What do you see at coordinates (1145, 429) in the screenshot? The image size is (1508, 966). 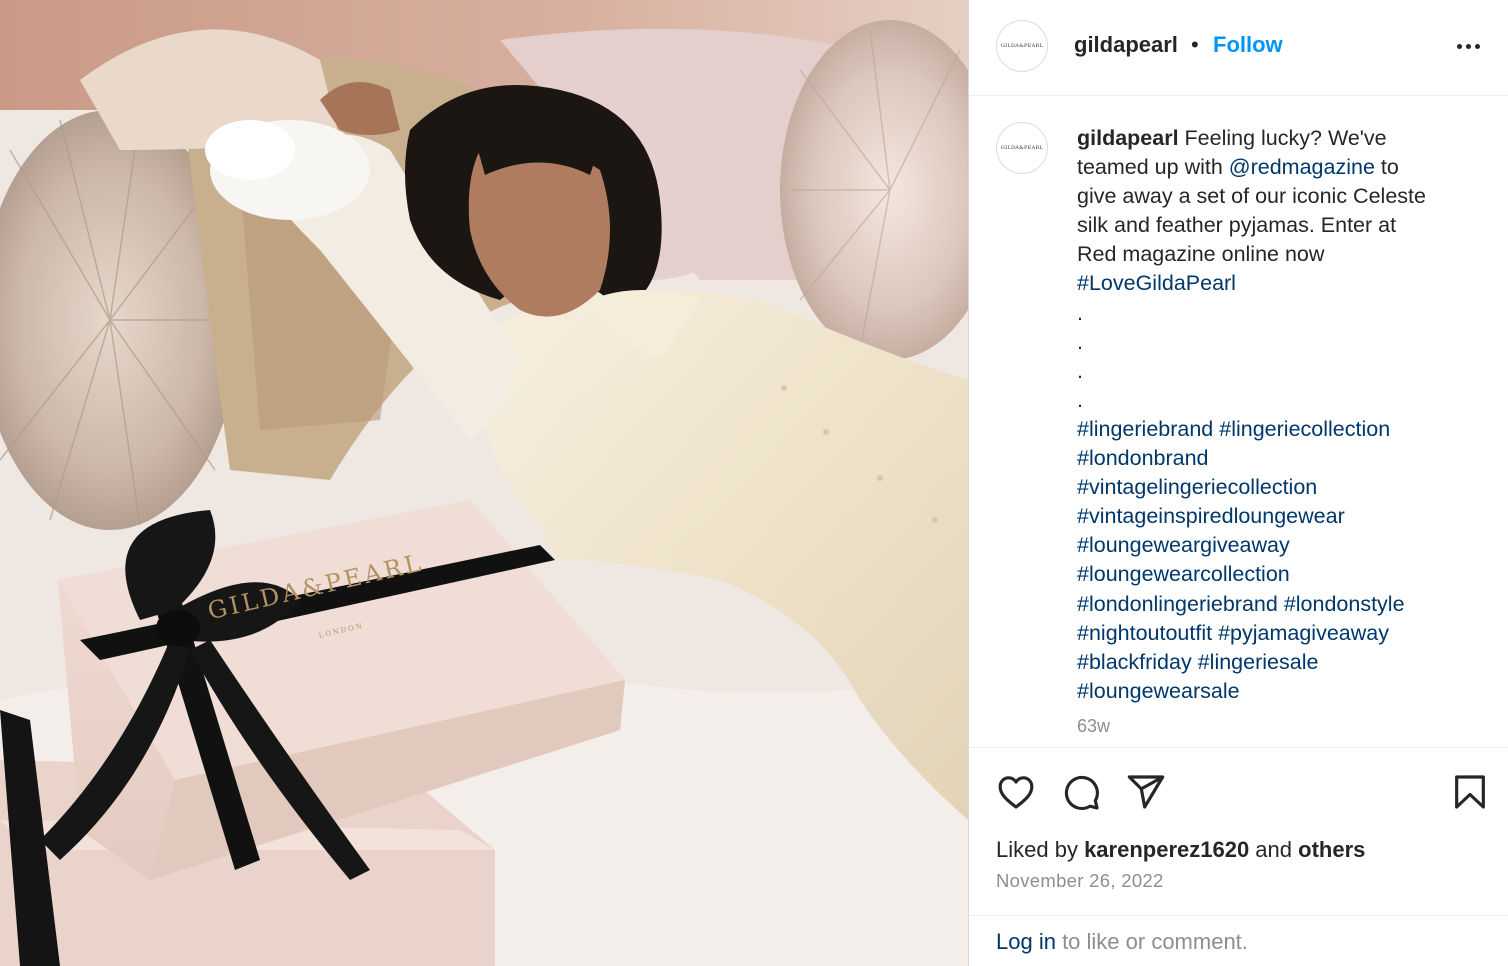 I see `hashtag-link: #lingeriebrand` at bounding box center [1145, 429].